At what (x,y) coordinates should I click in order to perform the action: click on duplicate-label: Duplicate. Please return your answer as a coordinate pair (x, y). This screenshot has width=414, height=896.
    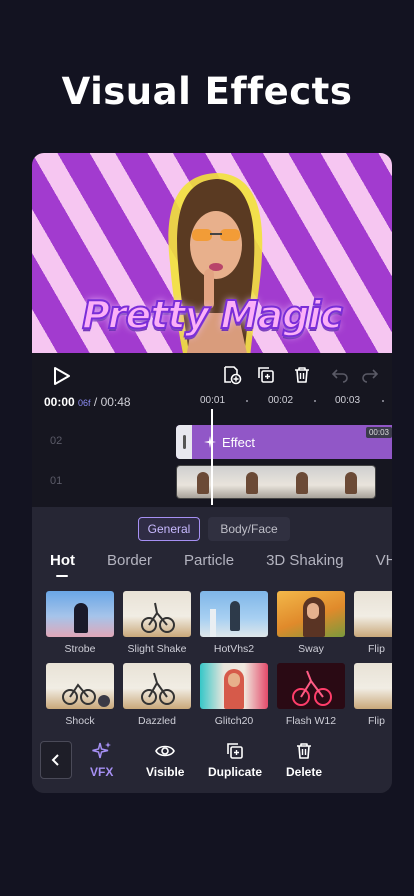
    Looking at the image, I should click on (235, 772).